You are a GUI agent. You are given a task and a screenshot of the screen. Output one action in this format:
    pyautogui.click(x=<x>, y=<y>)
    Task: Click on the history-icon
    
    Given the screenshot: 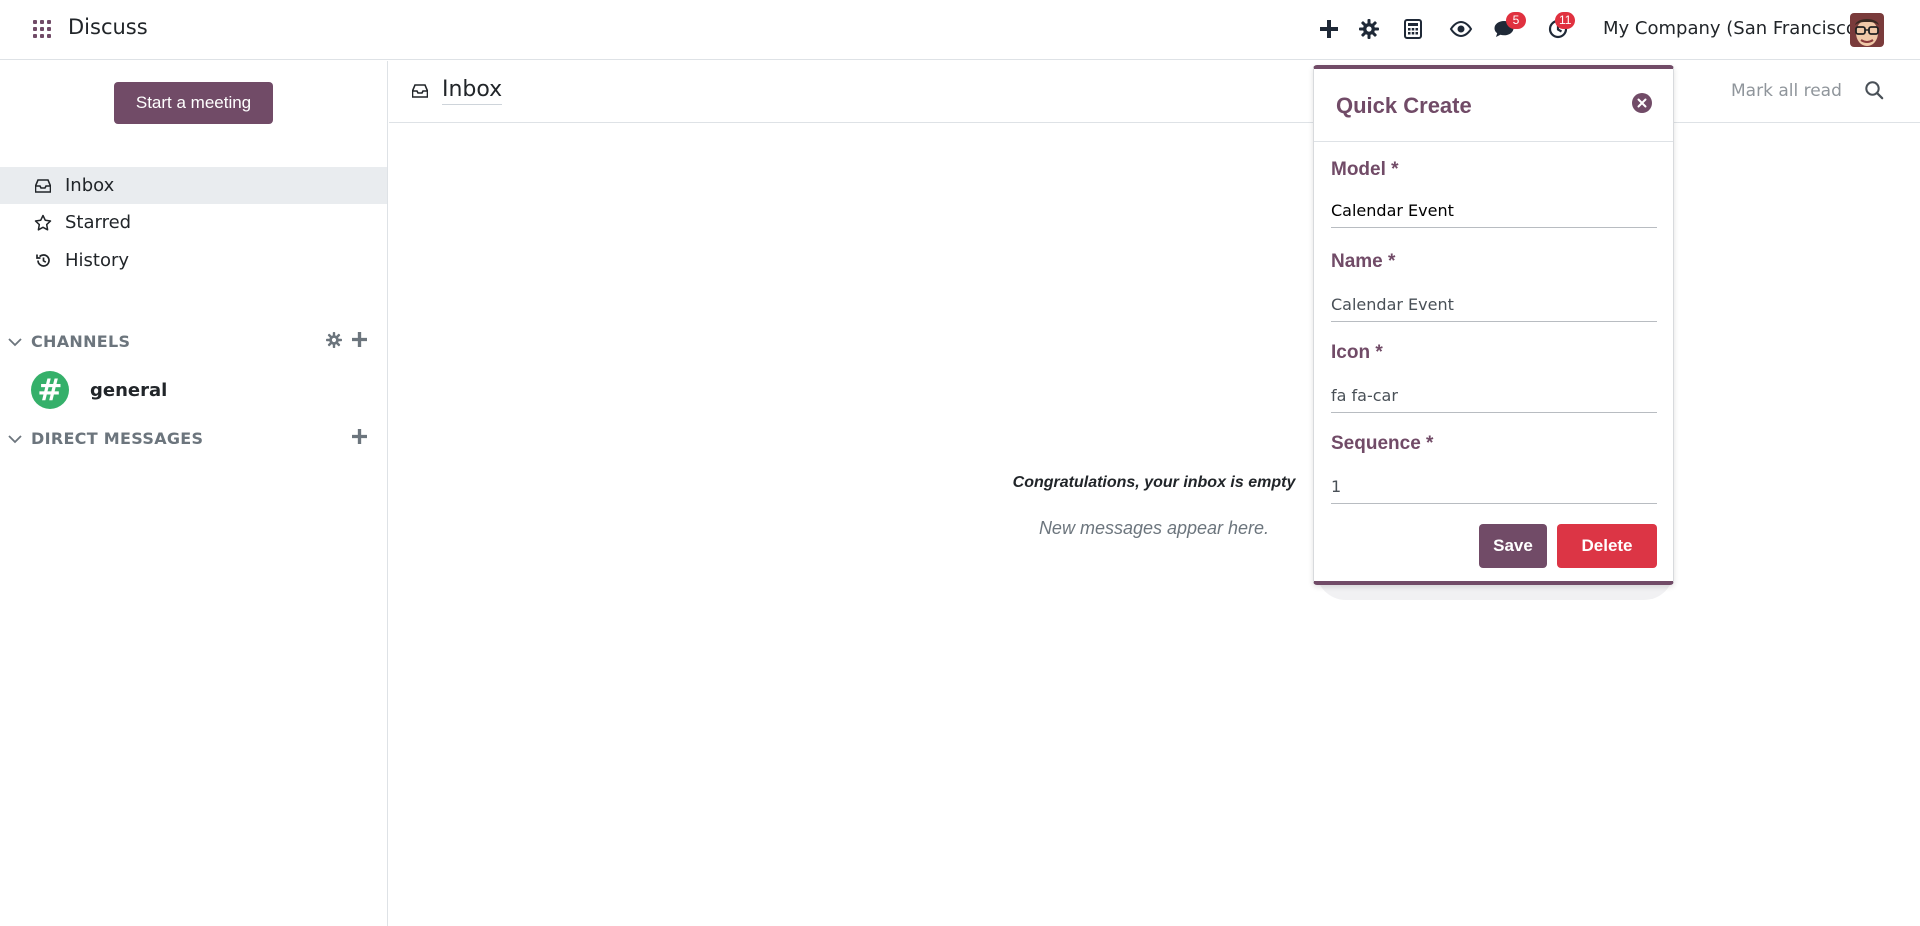 What is the action you would take?
    pyautogui.click(x=43, y=261)
    